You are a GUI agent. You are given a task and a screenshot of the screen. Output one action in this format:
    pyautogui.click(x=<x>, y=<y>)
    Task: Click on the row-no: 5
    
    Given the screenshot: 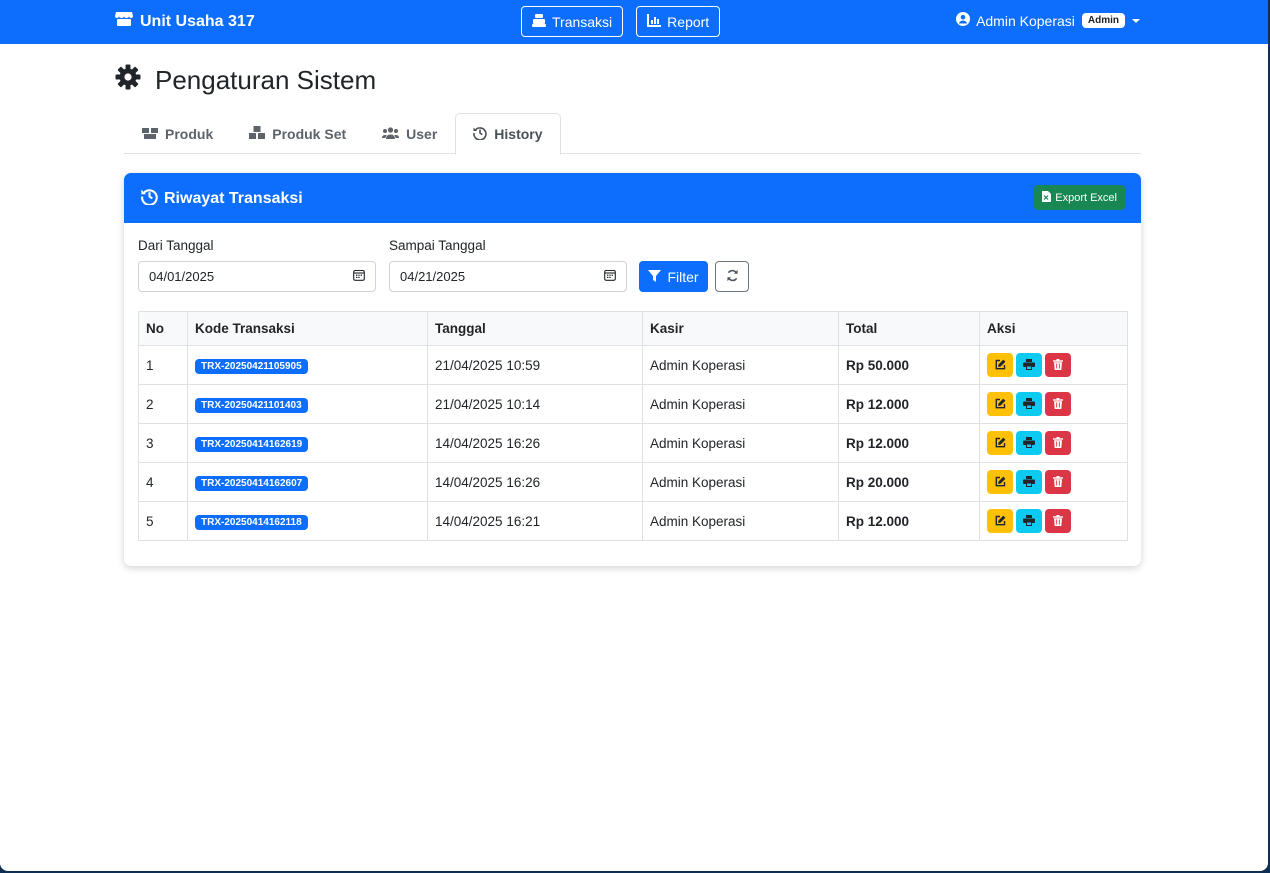 What is the action you would take?
    pyautogui.click(x=163, y=521)
    